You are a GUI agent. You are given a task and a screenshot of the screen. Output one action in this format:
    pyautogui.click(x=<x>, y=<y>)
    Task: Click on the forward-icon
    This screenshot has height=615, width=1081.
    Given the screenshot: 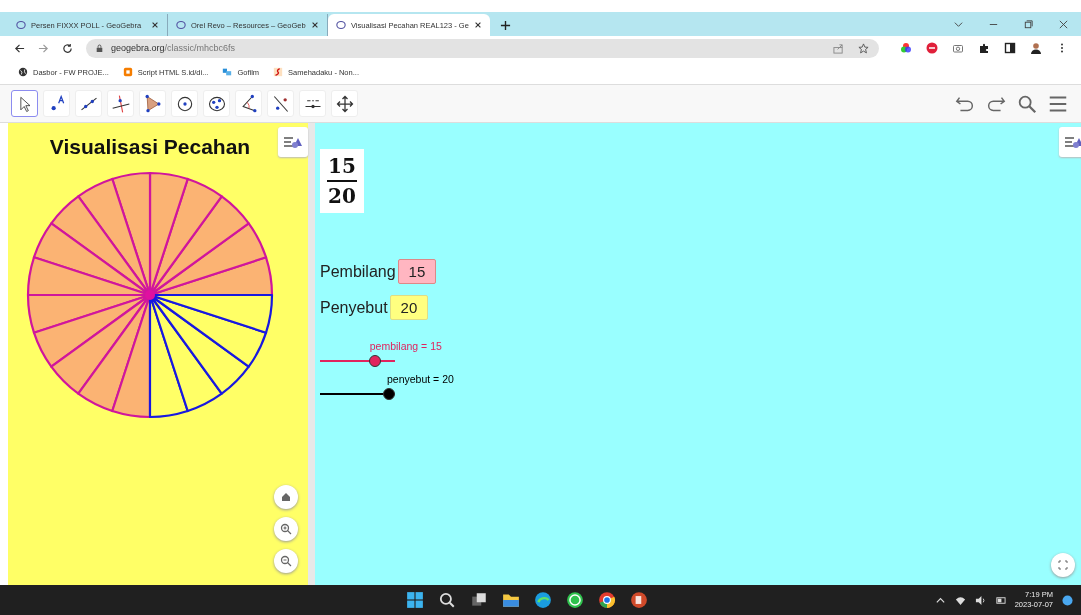 What is the action you would take?
    pyautogui.click(x=43, y=48)
    